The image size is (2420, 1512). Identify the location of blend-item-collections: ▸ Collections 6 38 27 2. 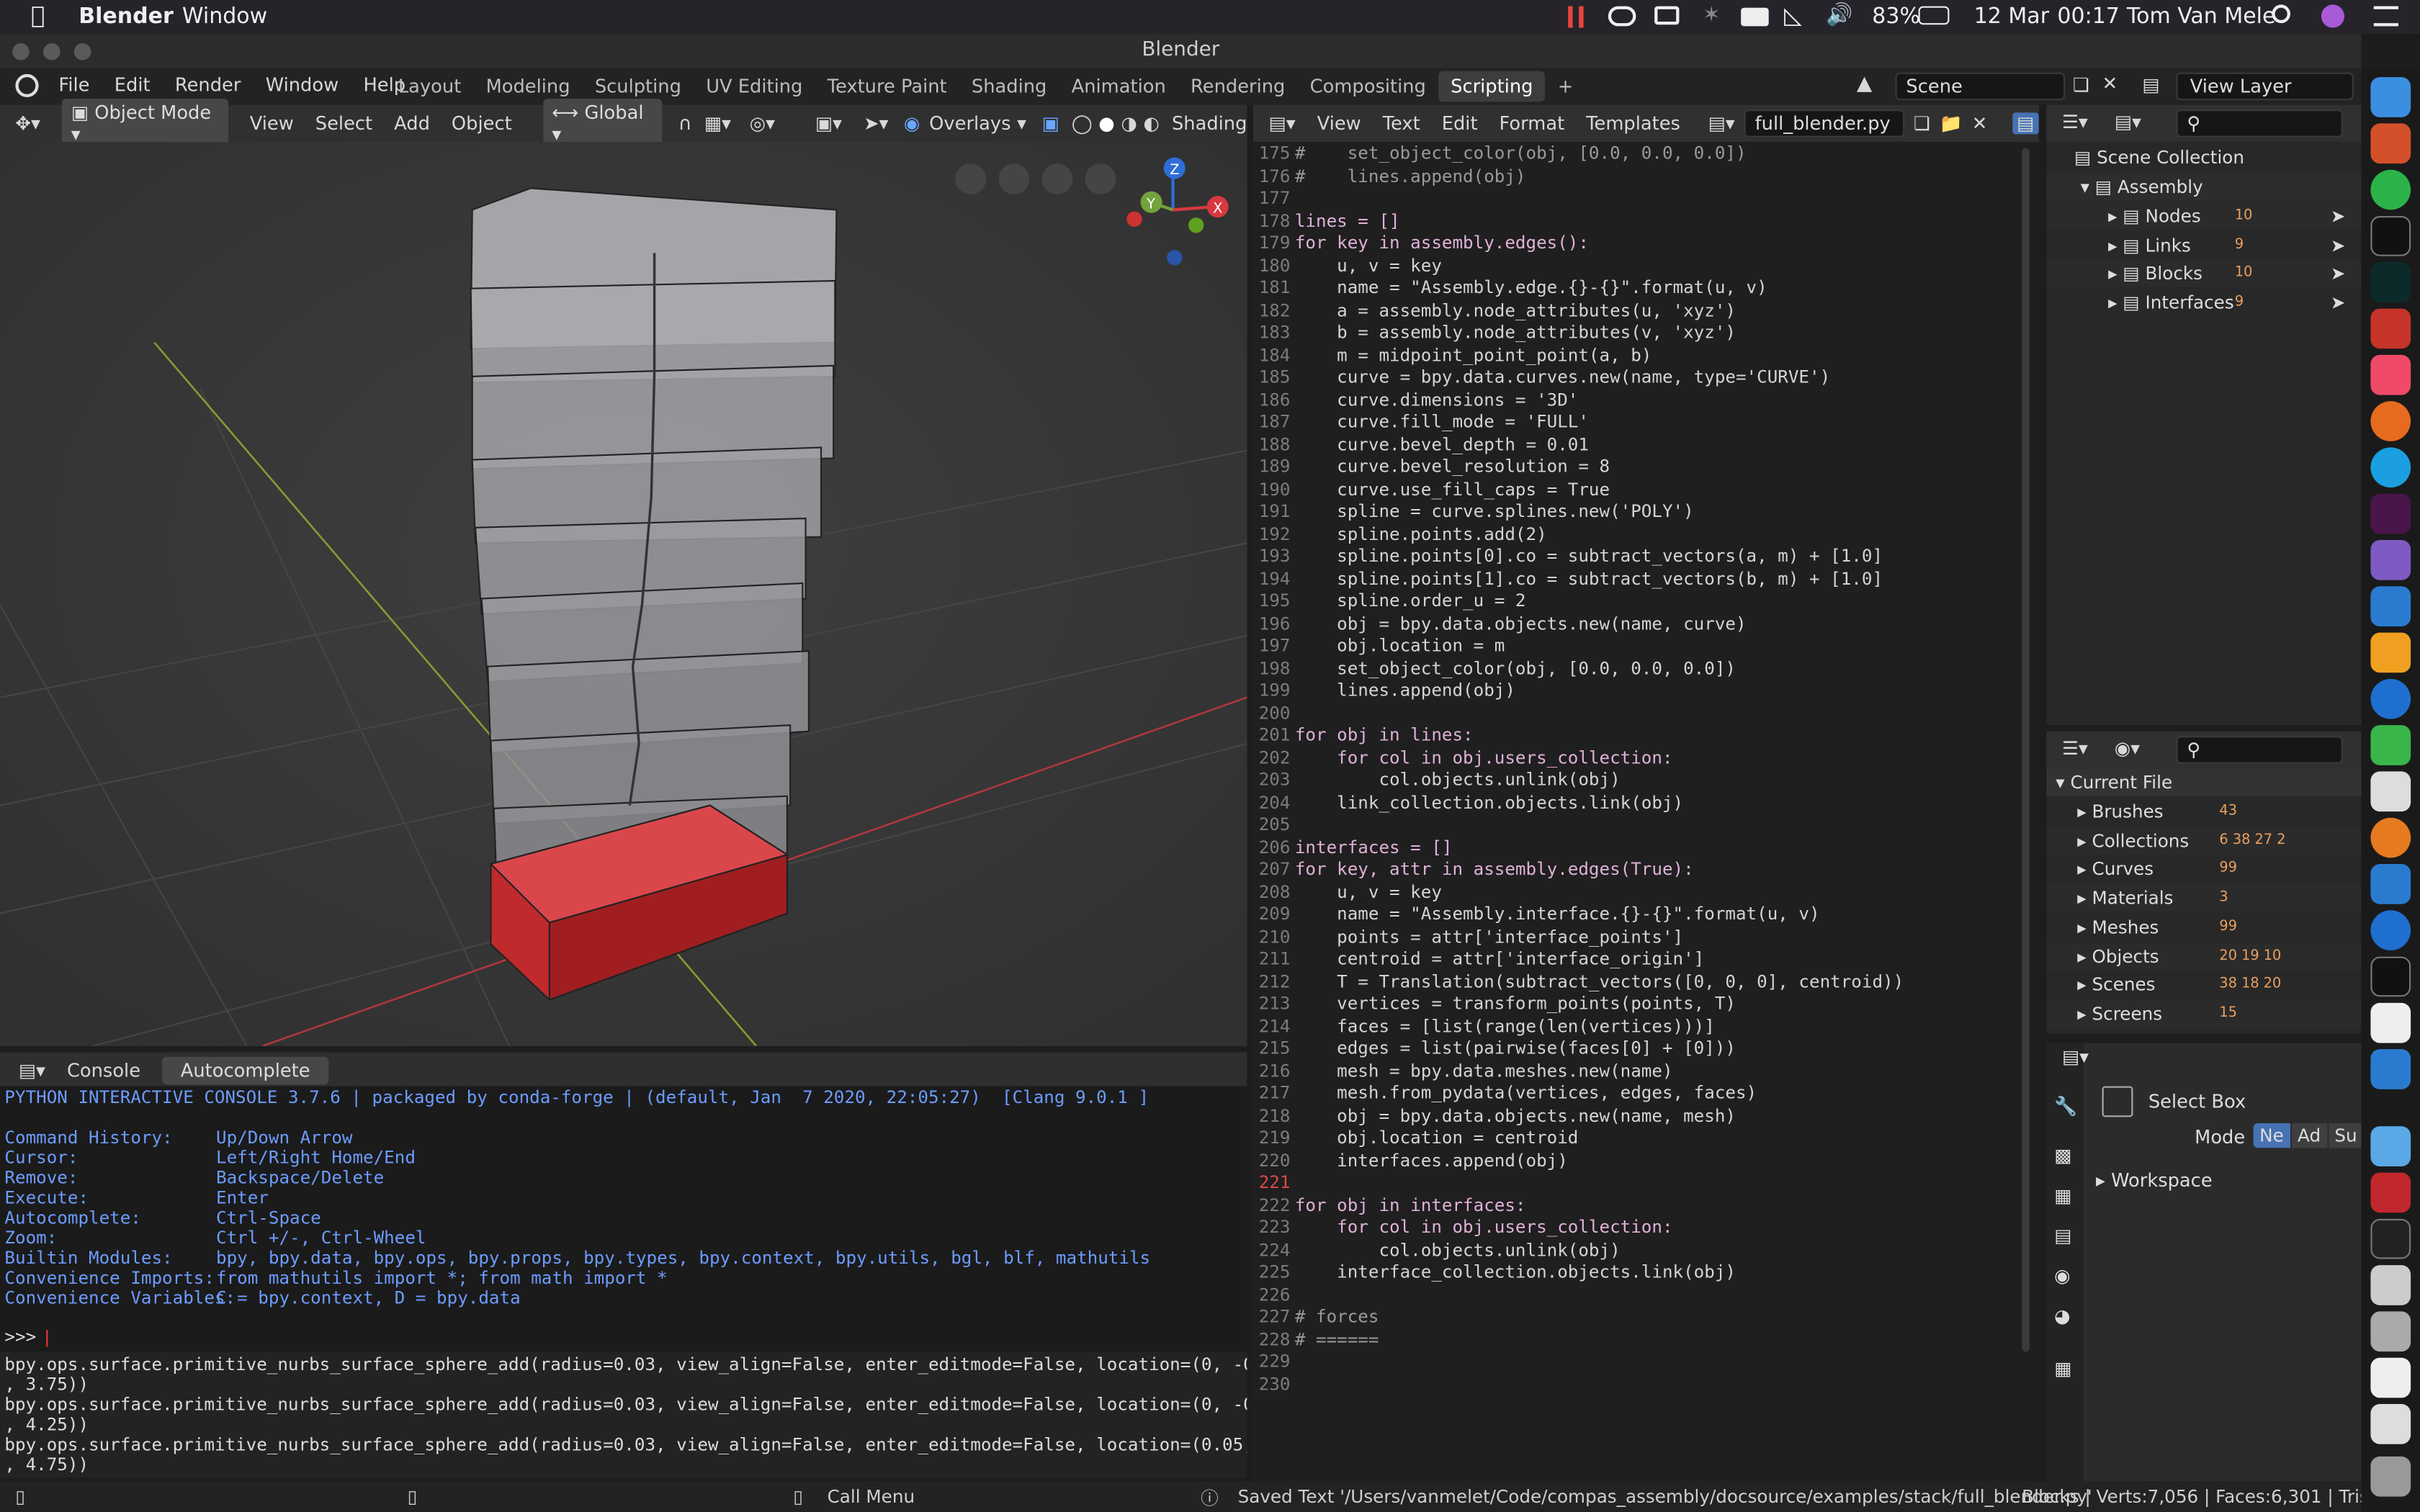
(2204, 840).